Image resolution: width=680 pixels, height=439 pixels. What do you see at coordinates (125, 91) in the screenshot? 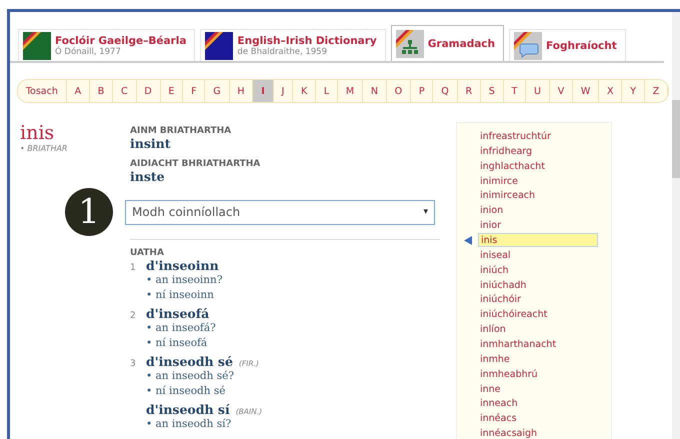
I see `letter-link: C` at bounding box center [125, 91].